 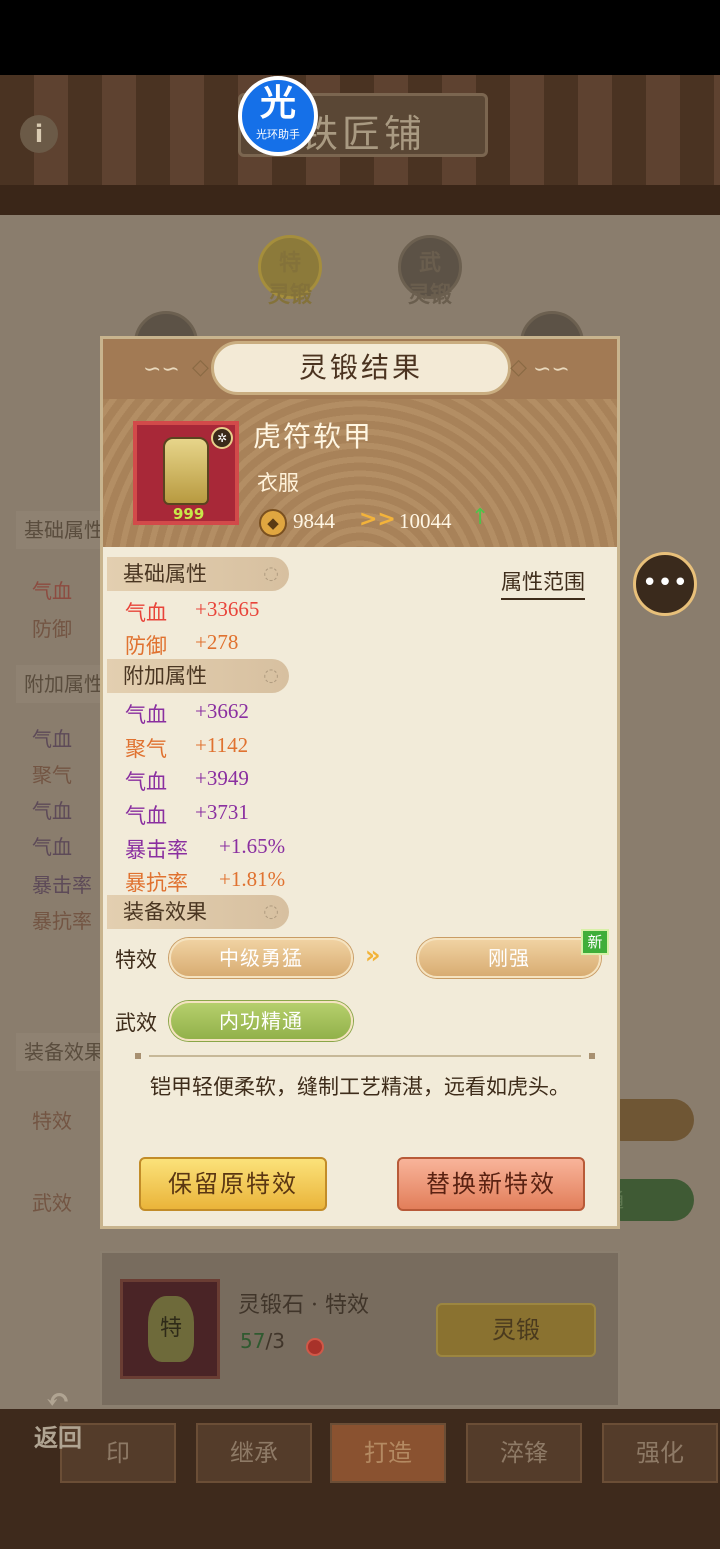 What do you see at coordinates (61, 1052) in the screenshot?
I see `bg-section-effect: 装备效果` at bounding box center [61, 1052].